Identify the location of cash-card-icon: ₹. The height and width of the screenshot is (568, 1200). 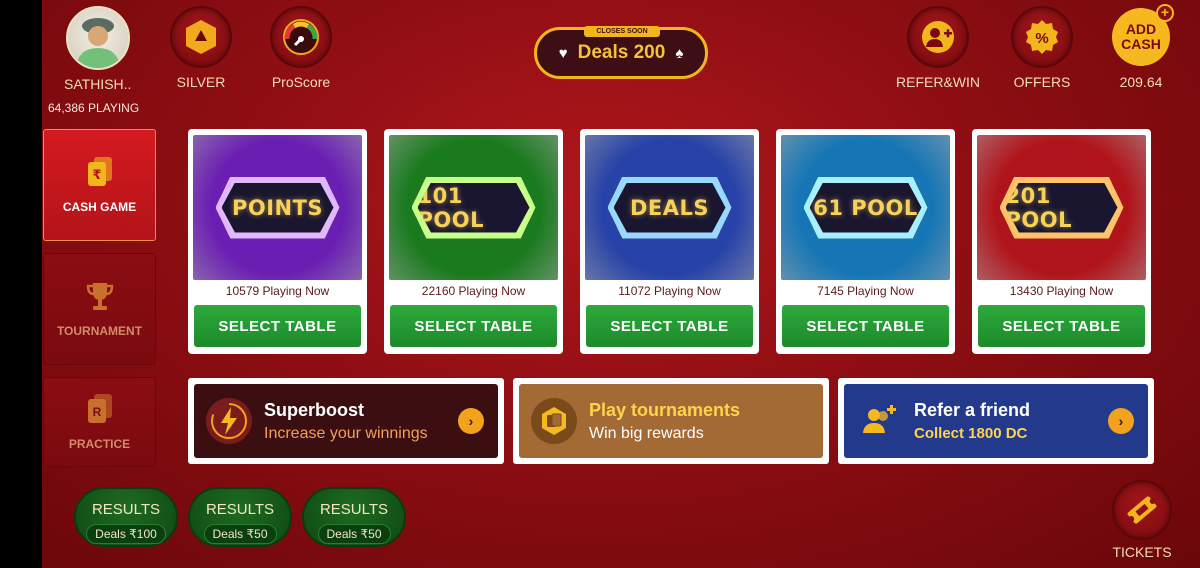
(99, 171).